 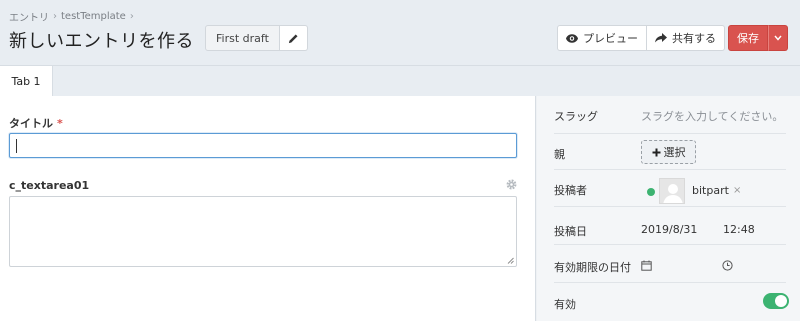 What do you see at coordinates (26, 81) in the screenshot?
I see `tab-1: Tab 1` at bounding box center [26, 81].